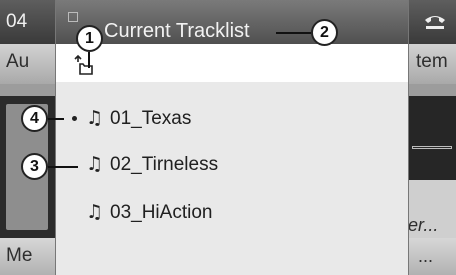  I want to click on callout-2: 2, so click(324, 32).